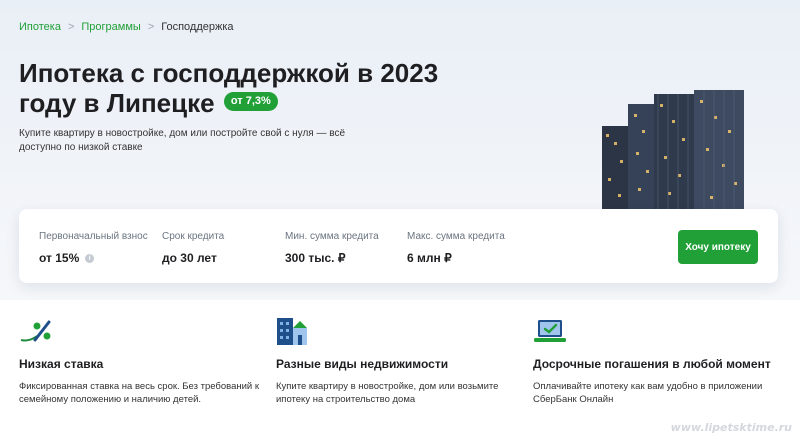 This screenshot has height=439, width=800. What do you see at coordinates (90, 258) in the screenshot?
I see `info-icon: i` at bounding box center [90, 258].